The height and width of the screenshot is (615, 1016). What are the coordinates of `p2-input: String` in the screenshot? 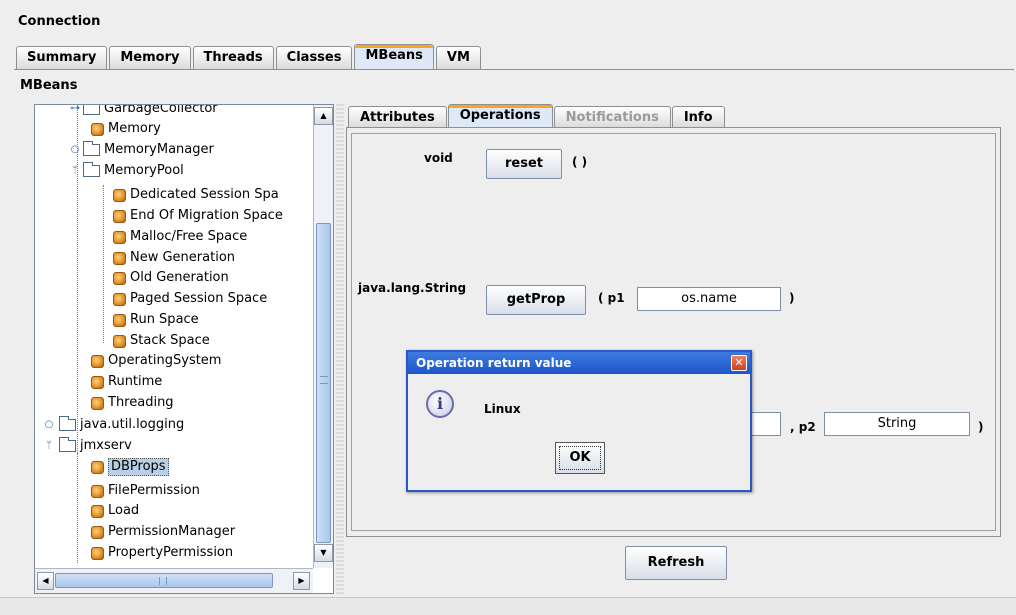 It's located at (897, 424).